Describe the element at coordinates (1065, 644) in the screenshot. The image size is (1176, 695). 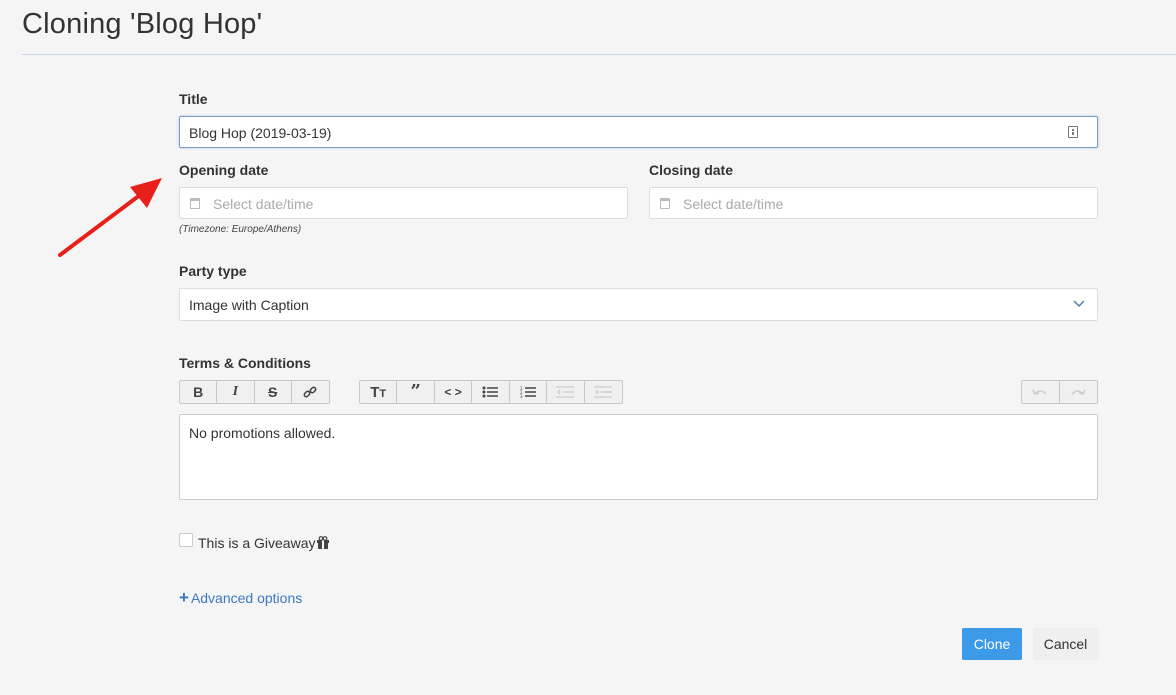
I see `cancel-button: Cancel` at that location.